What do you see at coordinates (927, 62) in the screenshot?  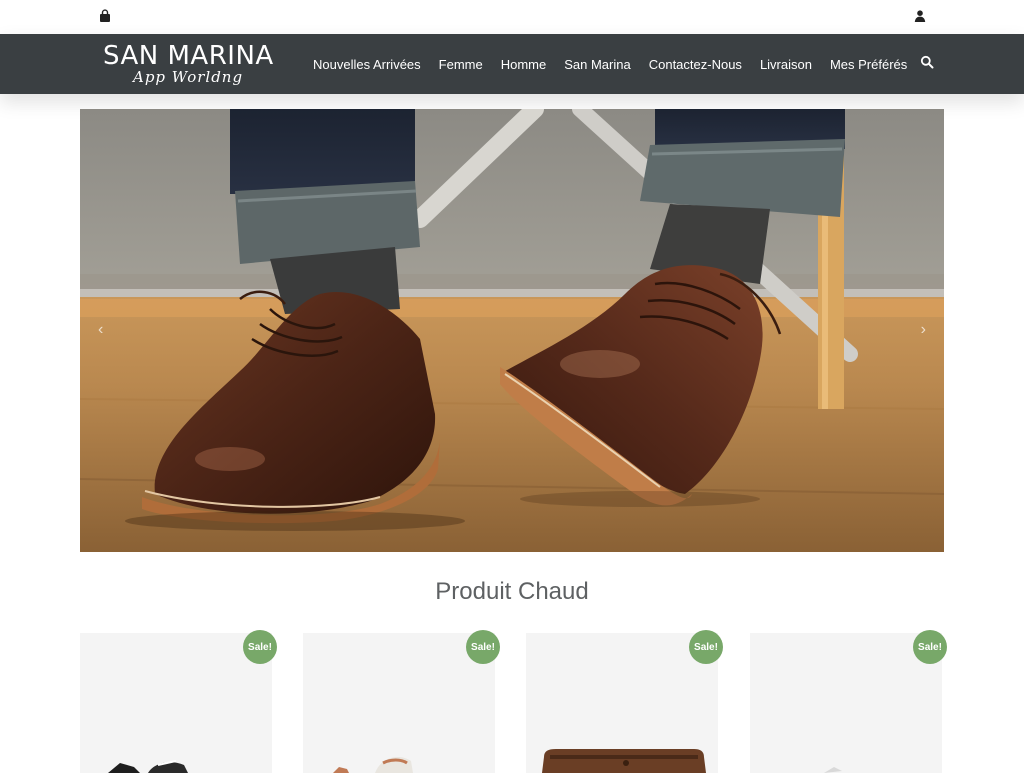 I see `search-icon` at bounding box center [927, 62].